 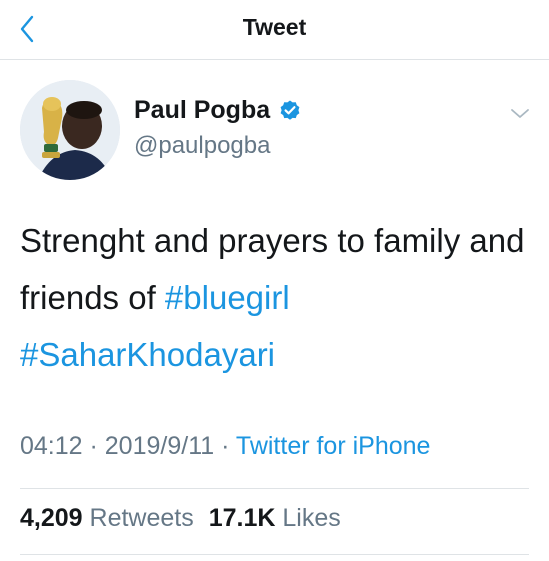 I want to click on hashtag-link-saharkhodayari: #SaharKhodayari, so click(x=147, y=354).